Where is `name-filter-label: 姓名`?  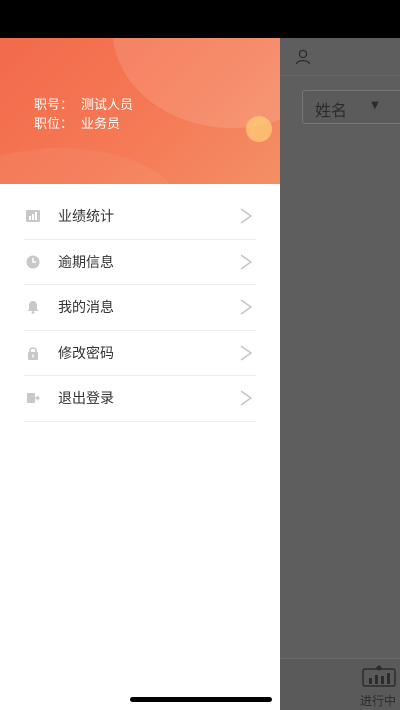
name-filter-label: 姓名 is located at coordinates (331, 110).